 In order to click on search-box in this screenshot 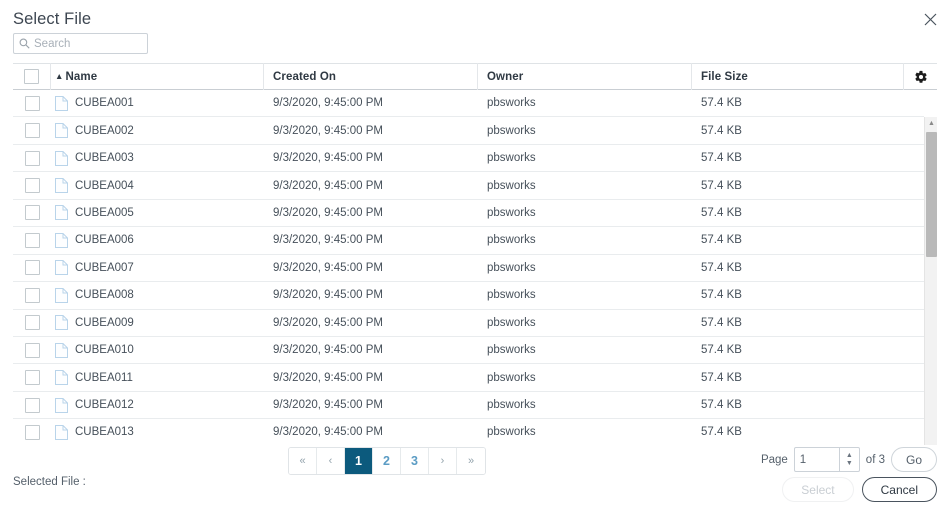, I will do `click(80, 43)`.